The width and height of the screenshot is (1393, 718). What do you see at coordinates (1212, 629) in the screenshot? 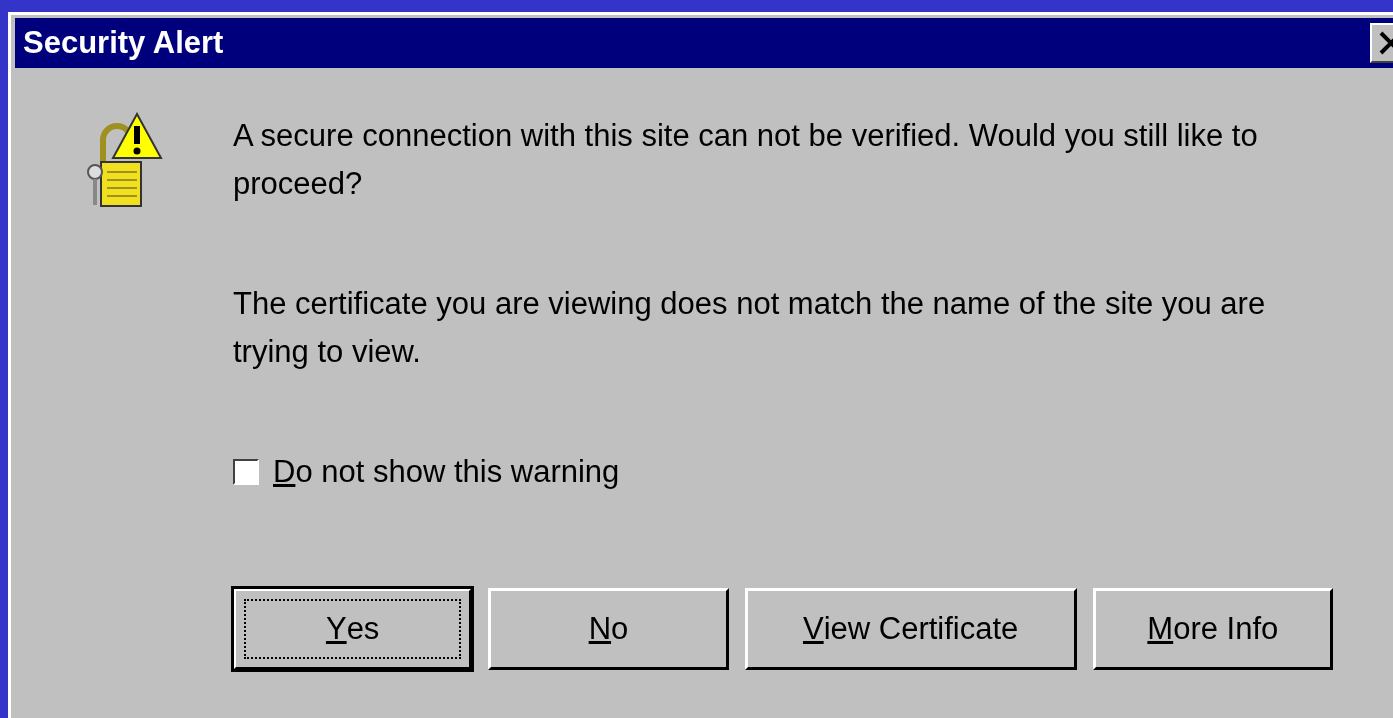
I see `dialog-button: More Info` at bounding box center [1212, 629].